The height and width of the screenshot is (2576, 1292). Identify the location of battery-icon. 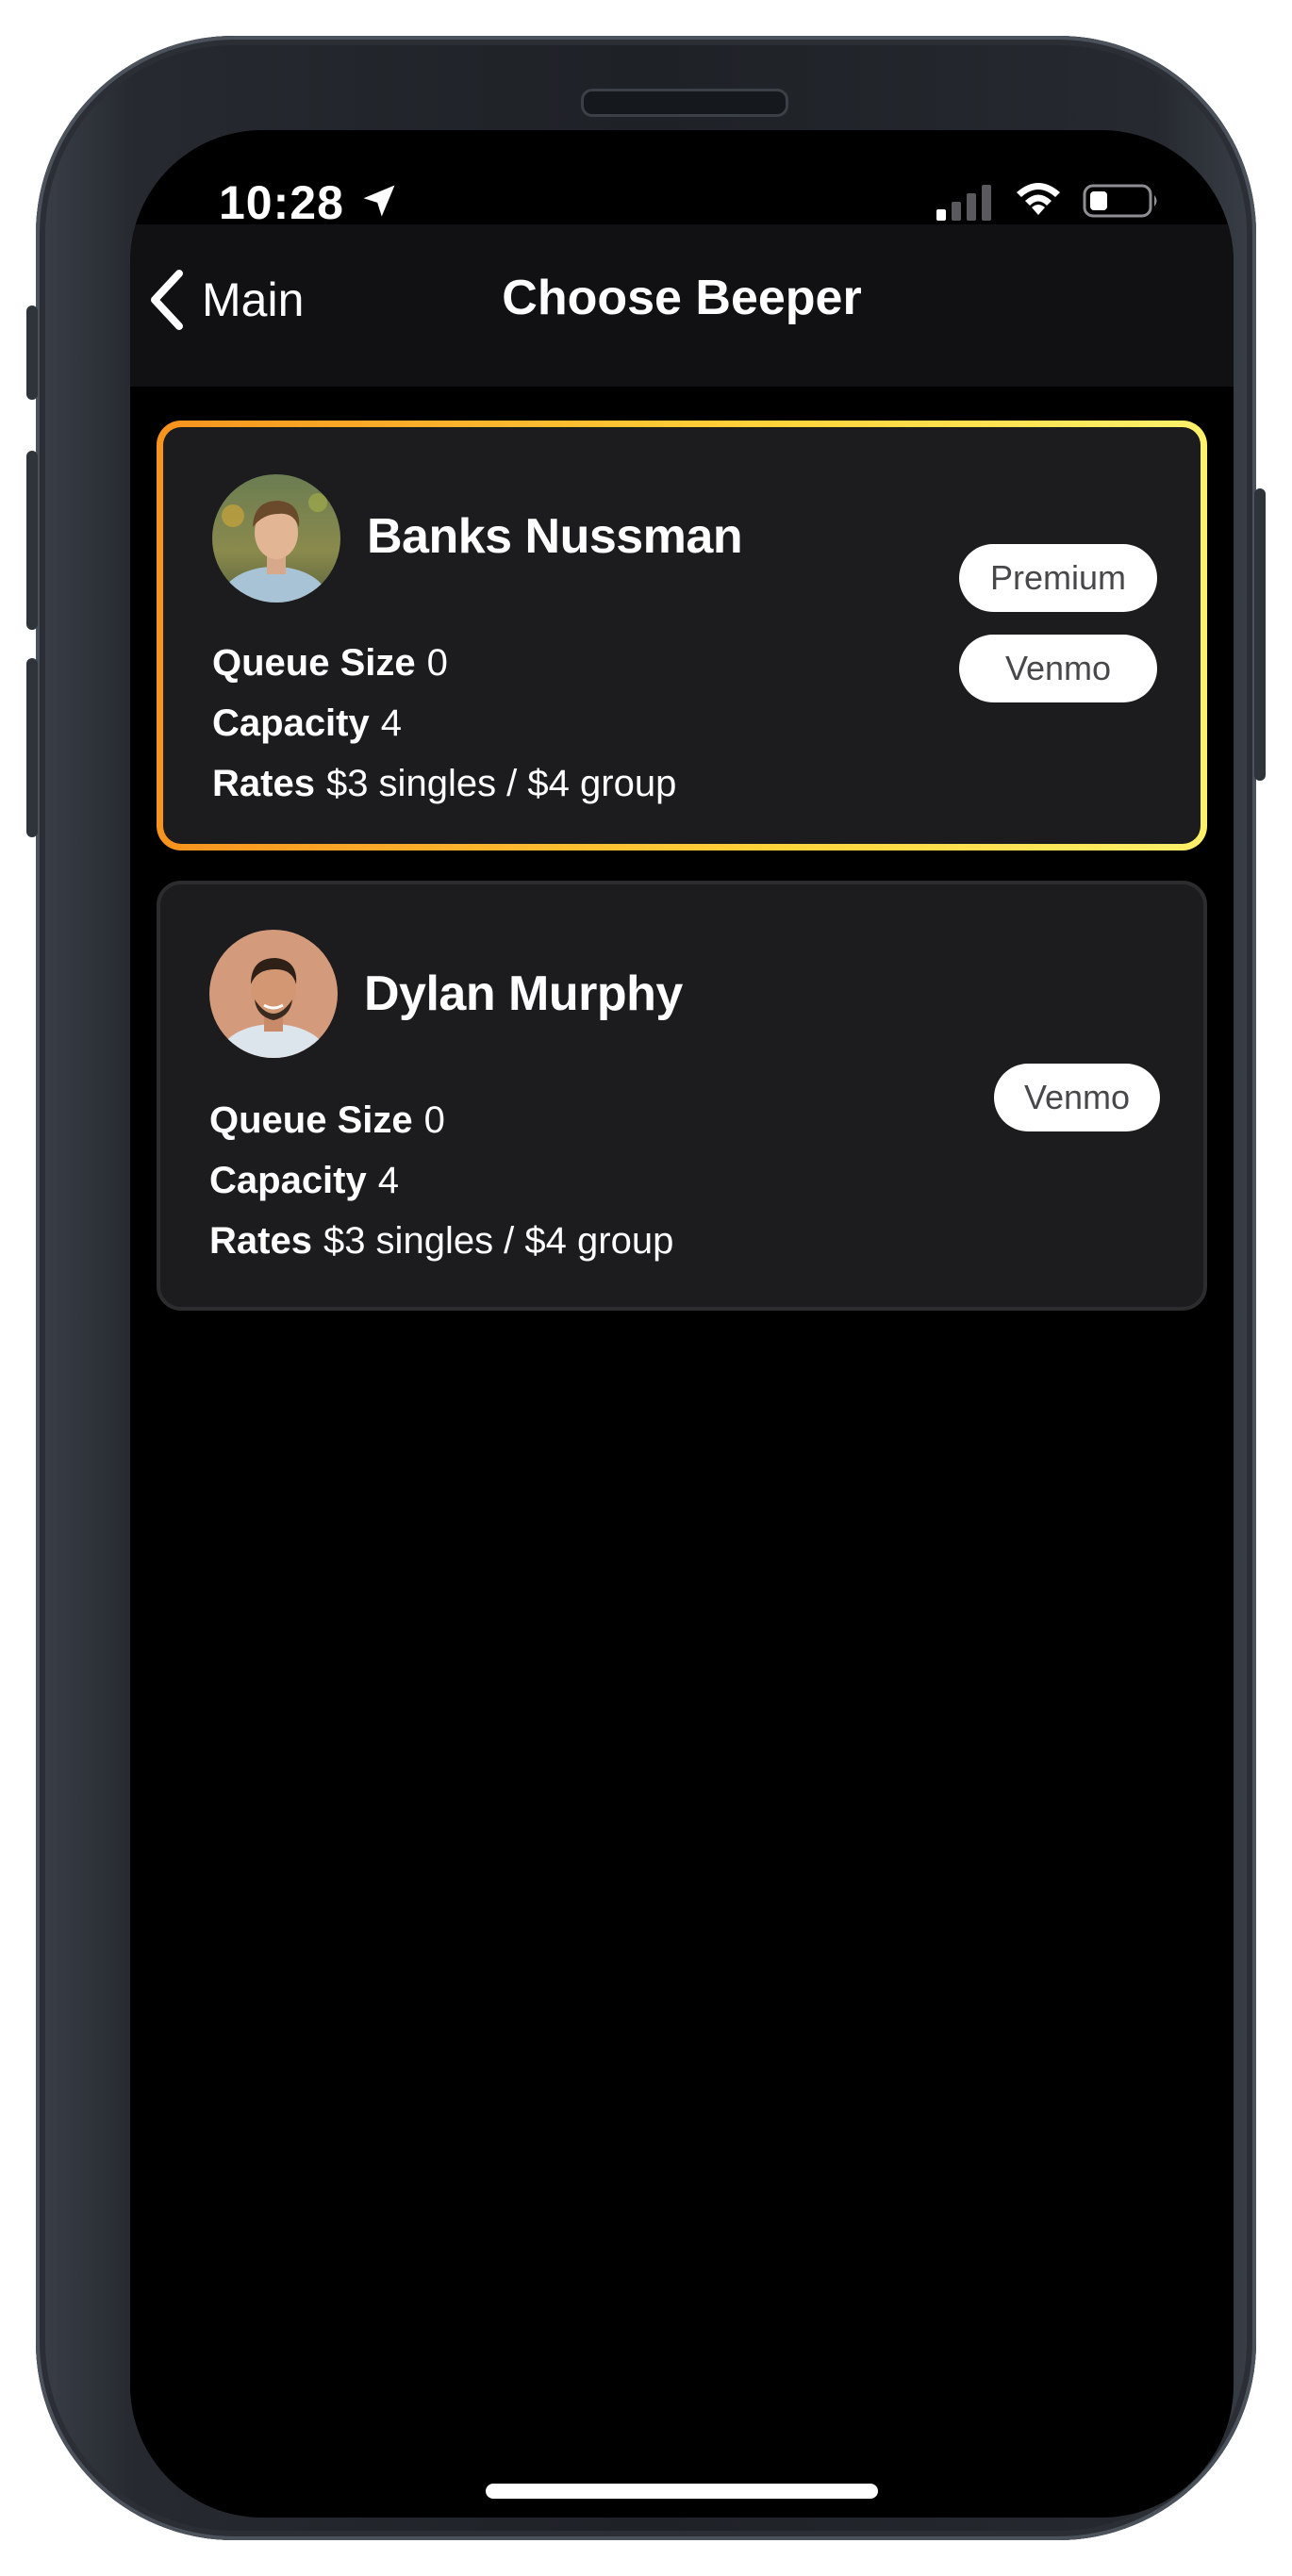
(1120, 201).